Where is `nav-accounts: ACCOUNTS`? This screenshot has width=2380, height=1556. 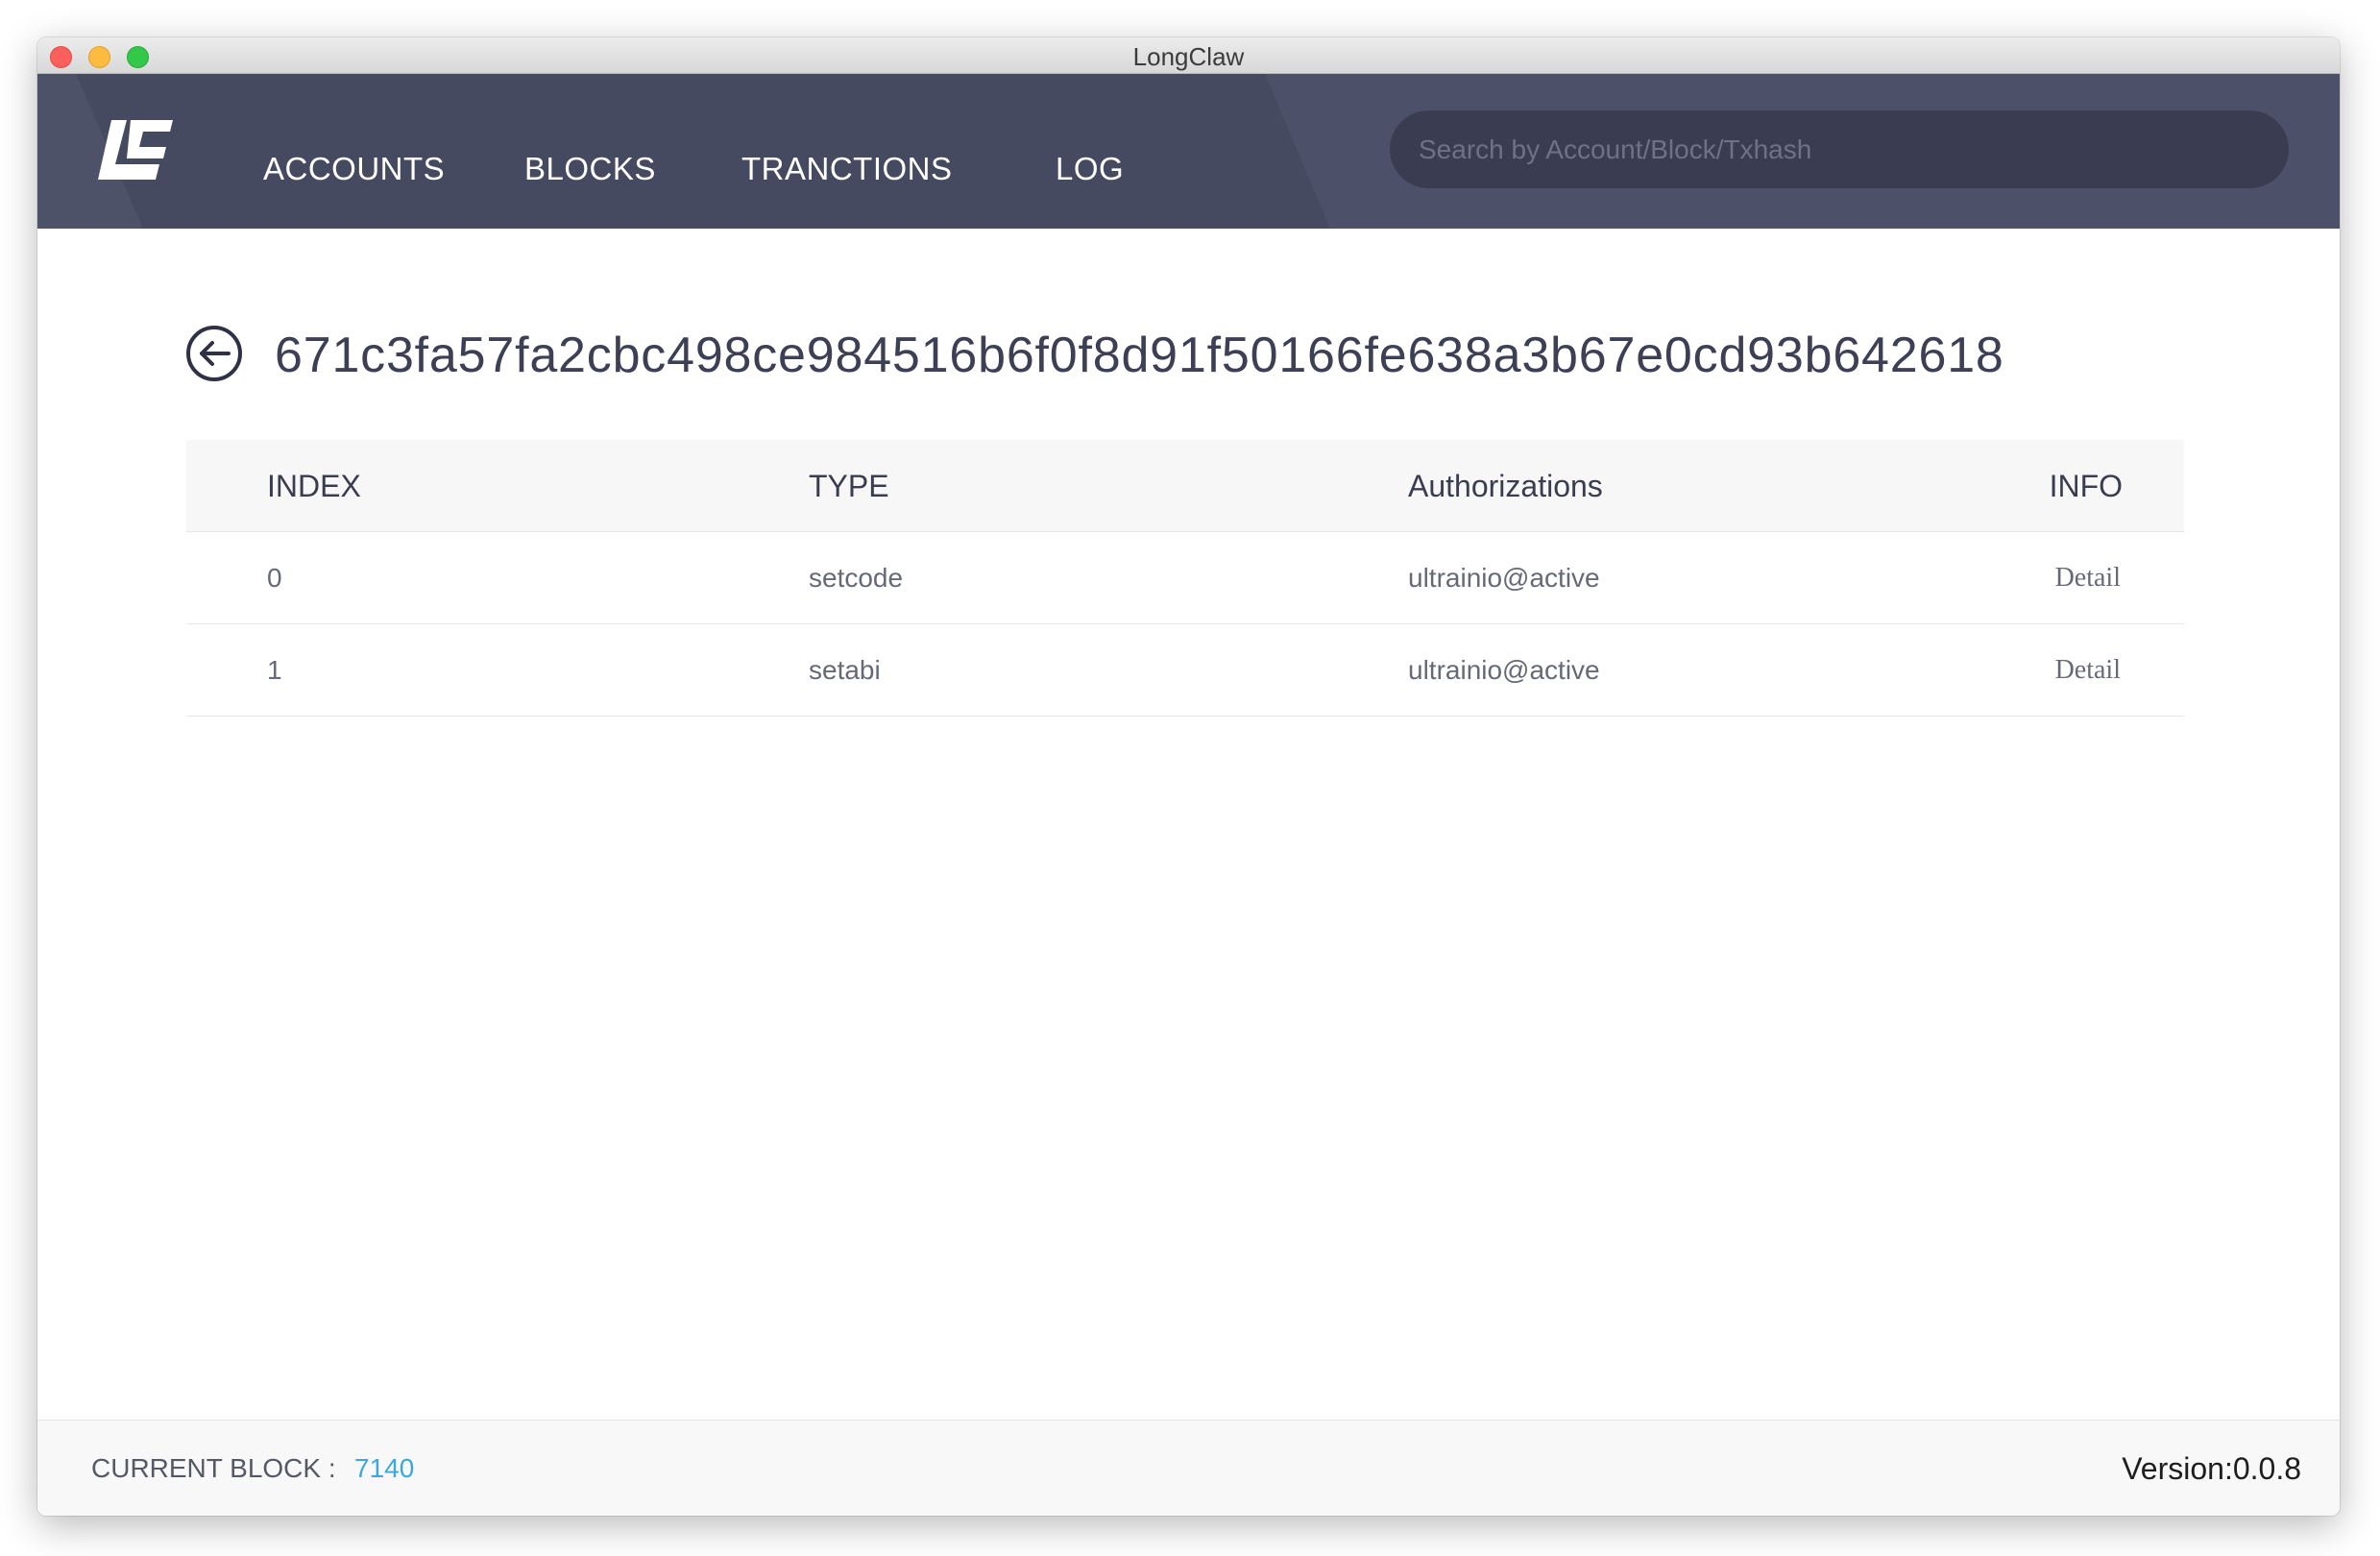
nav-accounts: ACCOUNTS is located at coordinates (354, 169).